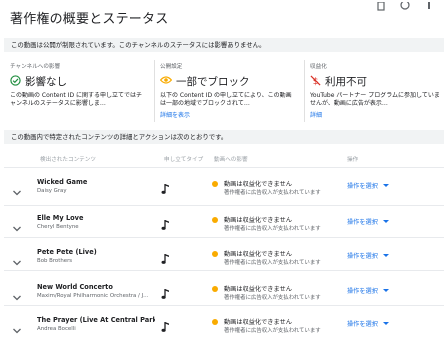  What do you see at coordinates (35, 67) in the screenshot?
I see `card-heading: チャンネルへの影響` at bounding box center [35, 67].